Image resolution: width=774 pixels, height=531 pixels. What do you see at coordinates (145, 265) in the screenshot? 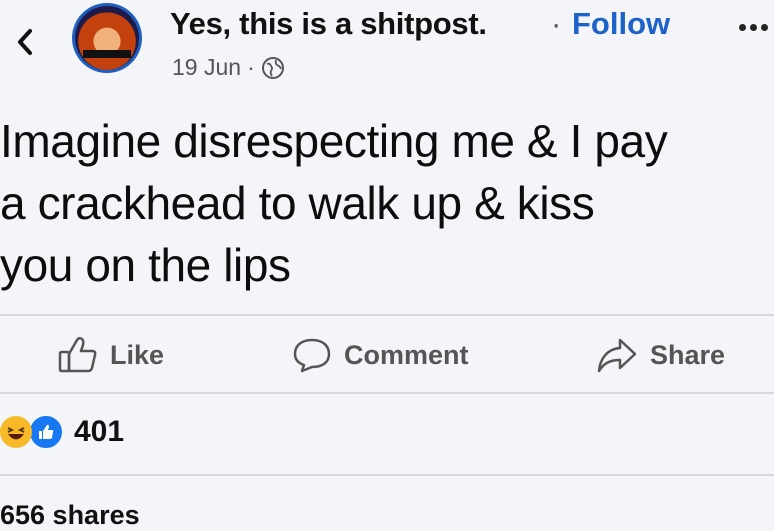
I see `post-text-line: you on the lips` at bounding box center [145, 265].